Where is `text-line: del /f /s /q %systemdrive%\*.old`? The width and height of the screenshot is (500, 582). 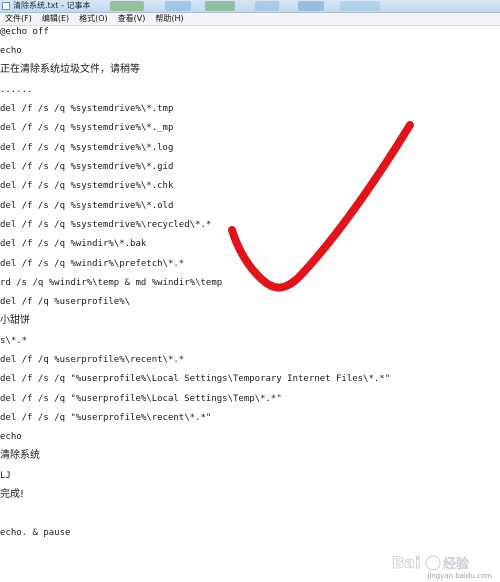
text-line: del /f /s /q %systemdrive%\*.old is located at coordinates (87, 206).